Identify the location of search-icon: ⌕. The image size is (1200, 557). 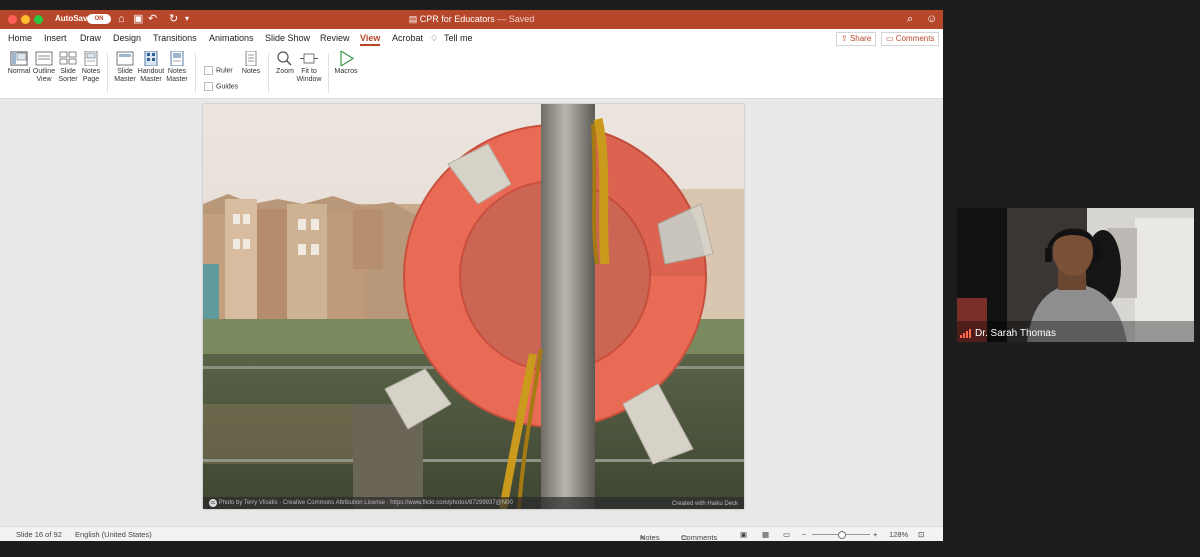
(910, 19).